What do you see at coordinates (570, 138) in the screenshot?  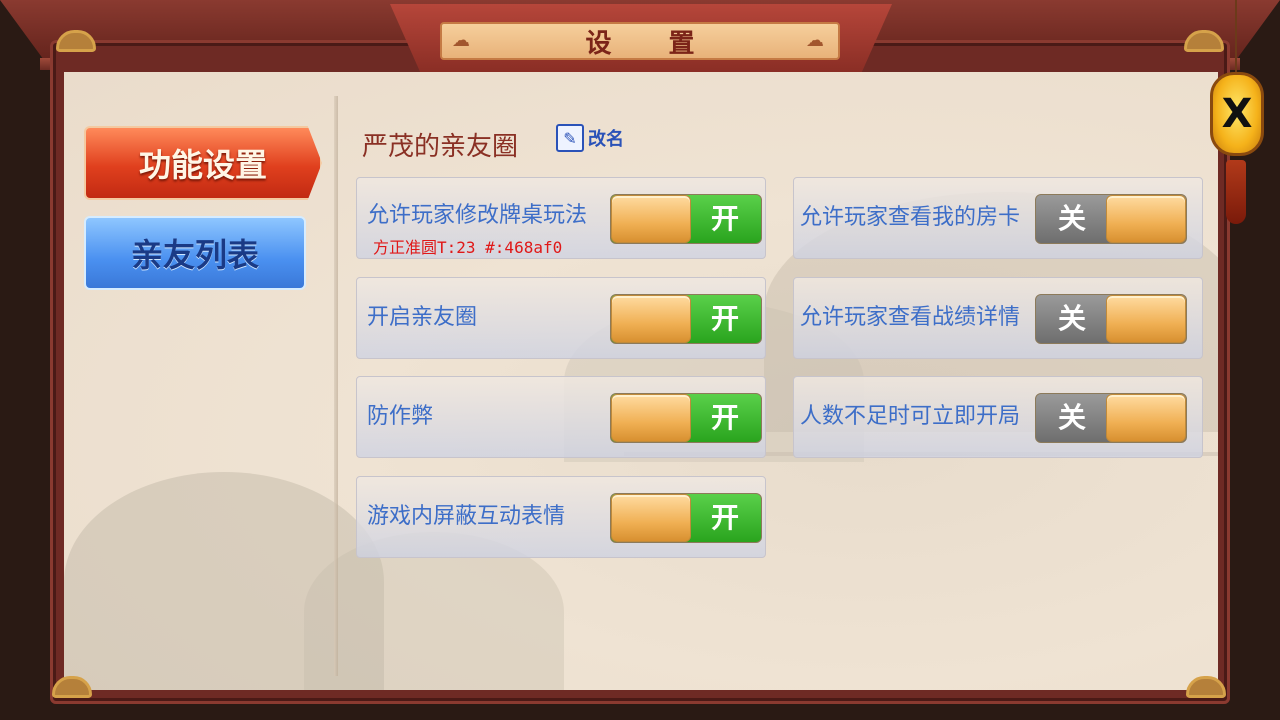 I see `edit-pencil-icon: ✎` at bounding box center [570, 138].